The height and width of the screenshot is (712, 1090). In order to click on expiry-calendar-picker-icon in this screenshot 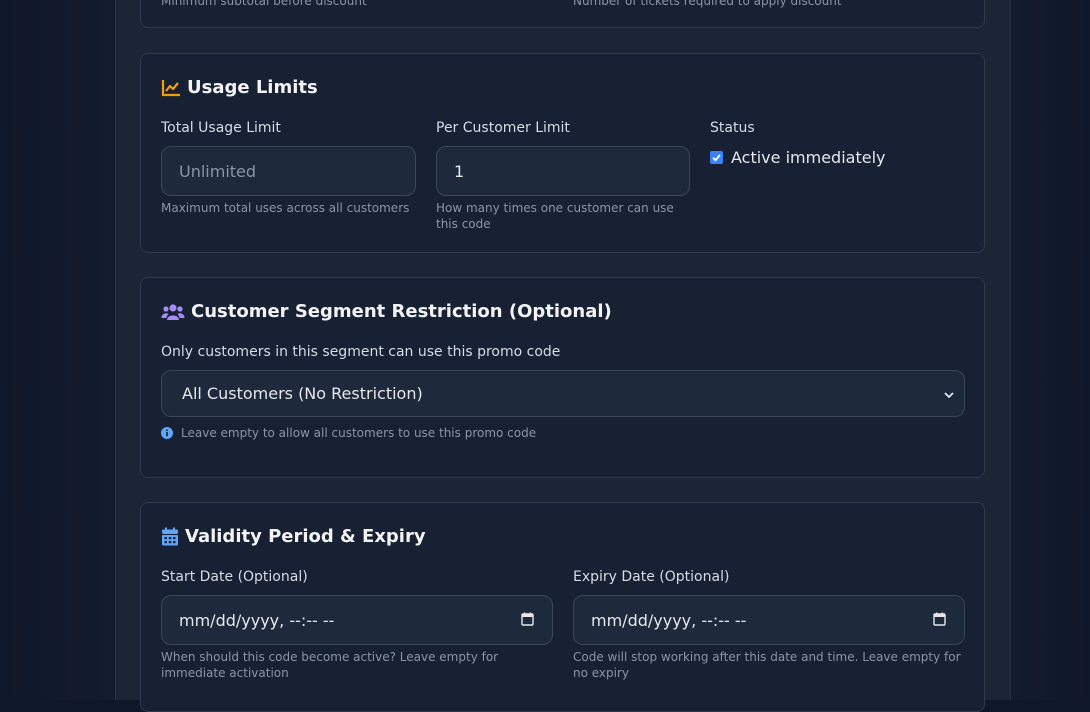, I will do `click(939, 620)`.